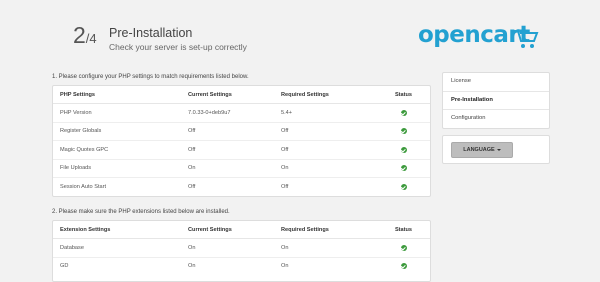 This screenshot has height=282, width=600. I want to click on table-row: File Uploads On On, so click(241, 168).